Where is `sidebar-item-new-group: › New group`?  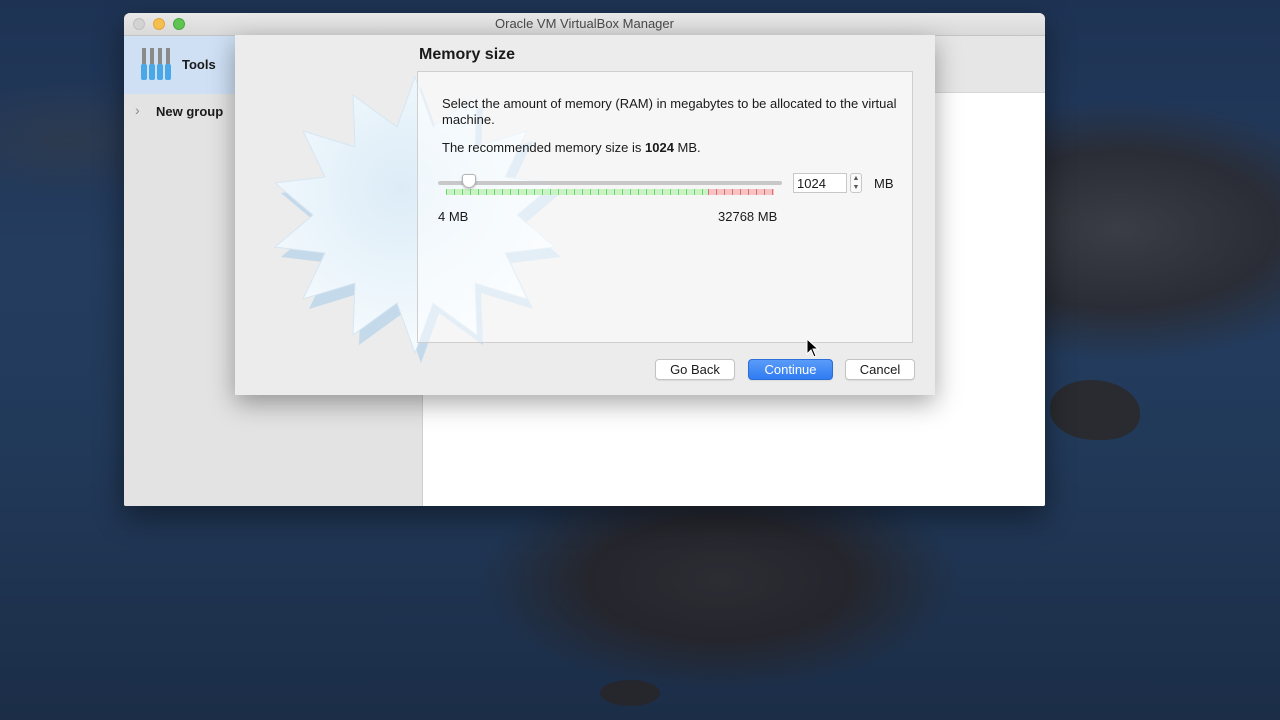
sidebar-item-new-group: › New group is located at coordinates (179, 112).